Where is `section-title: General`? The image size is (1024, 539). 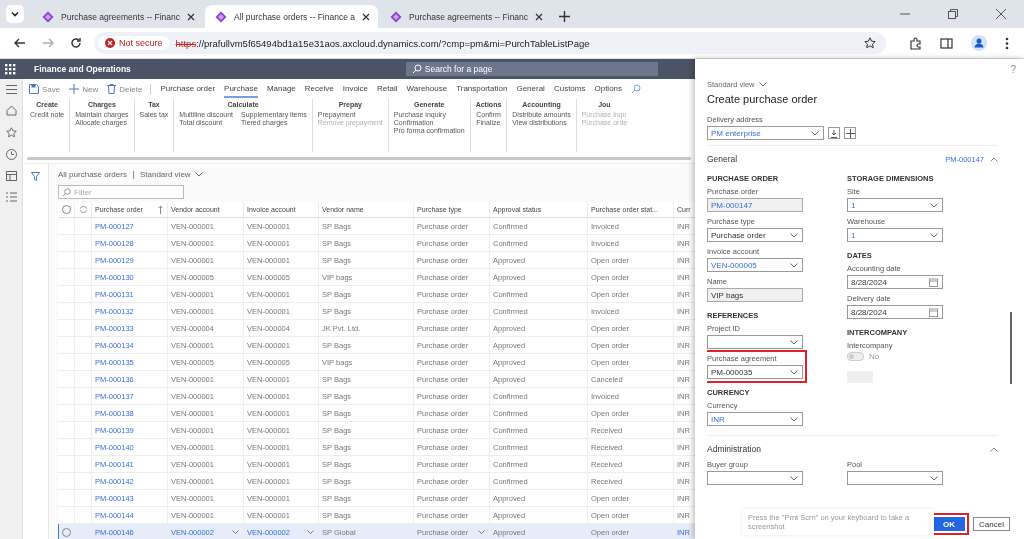 section-title: General is located at coordinates (722, 159).